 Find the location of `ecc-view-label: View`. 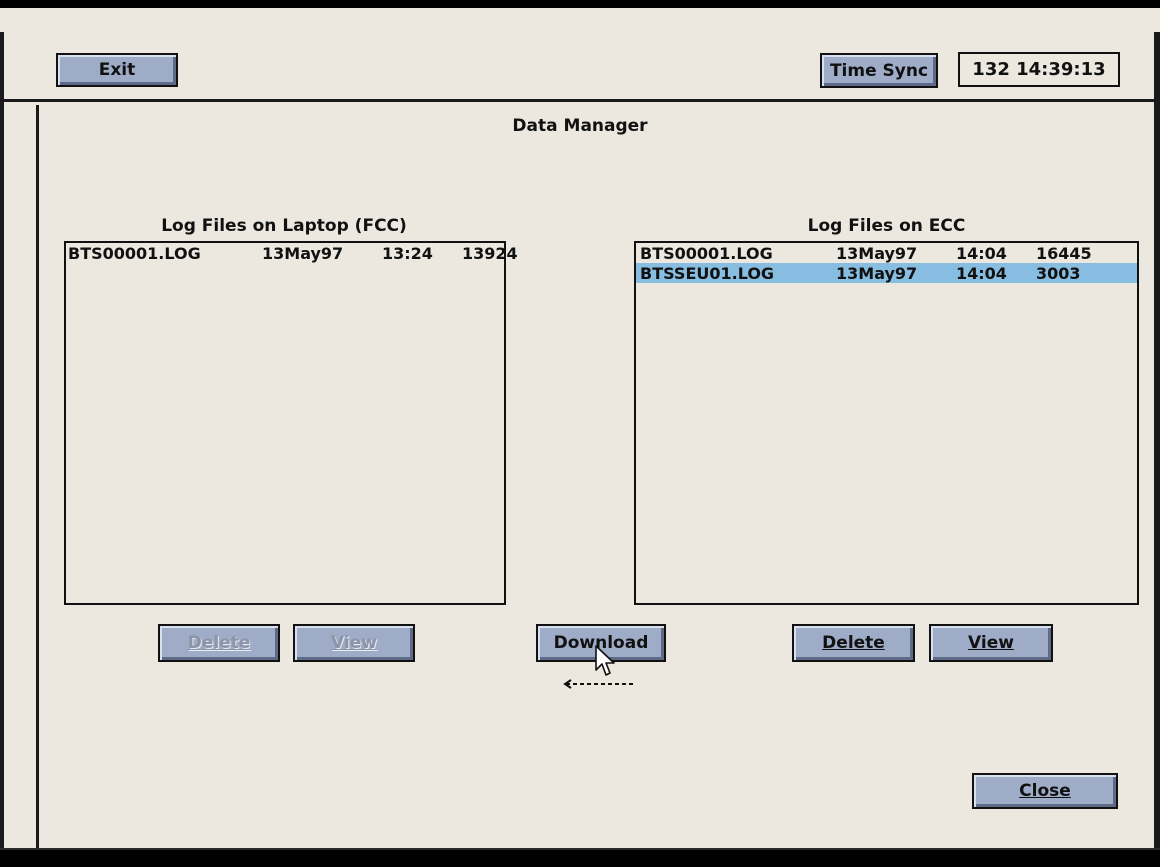

ecc-view-label: View is located at coordinates (991, 643).